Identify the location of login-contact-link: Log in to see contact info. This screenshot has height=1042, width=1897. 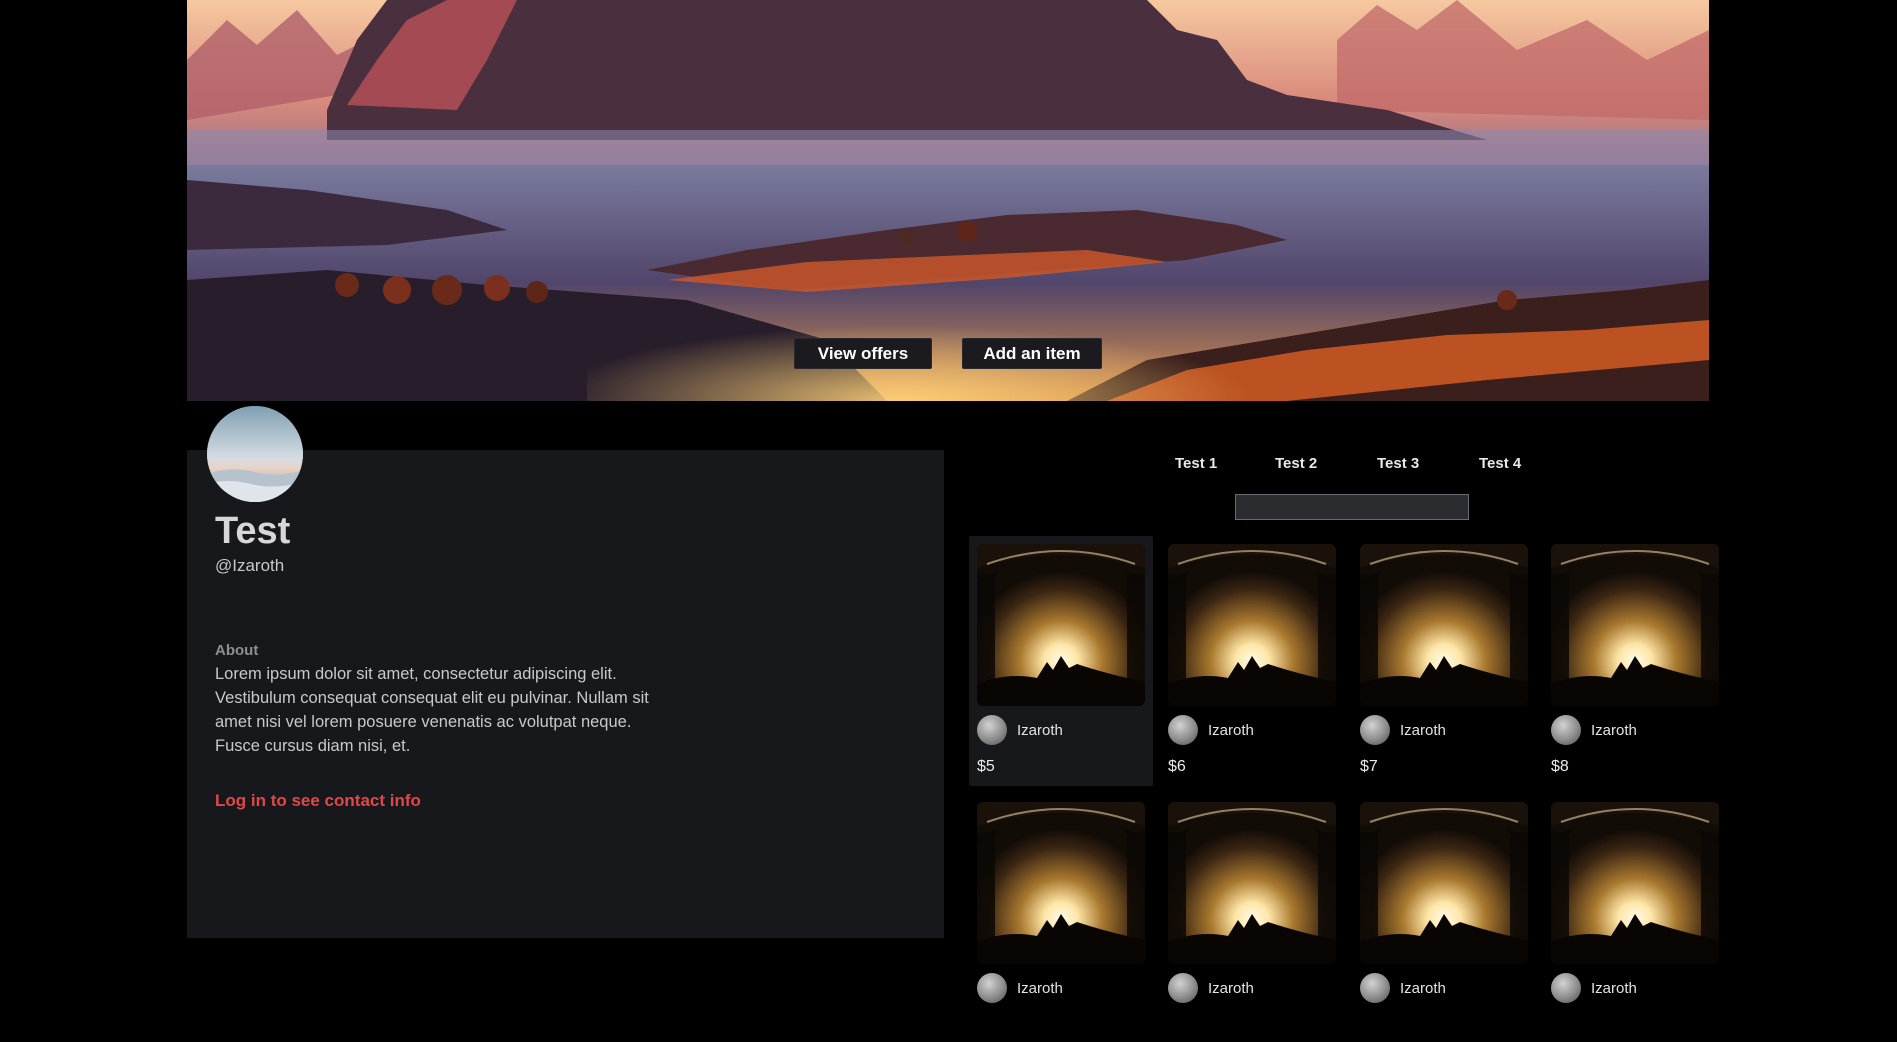
(318, 801).